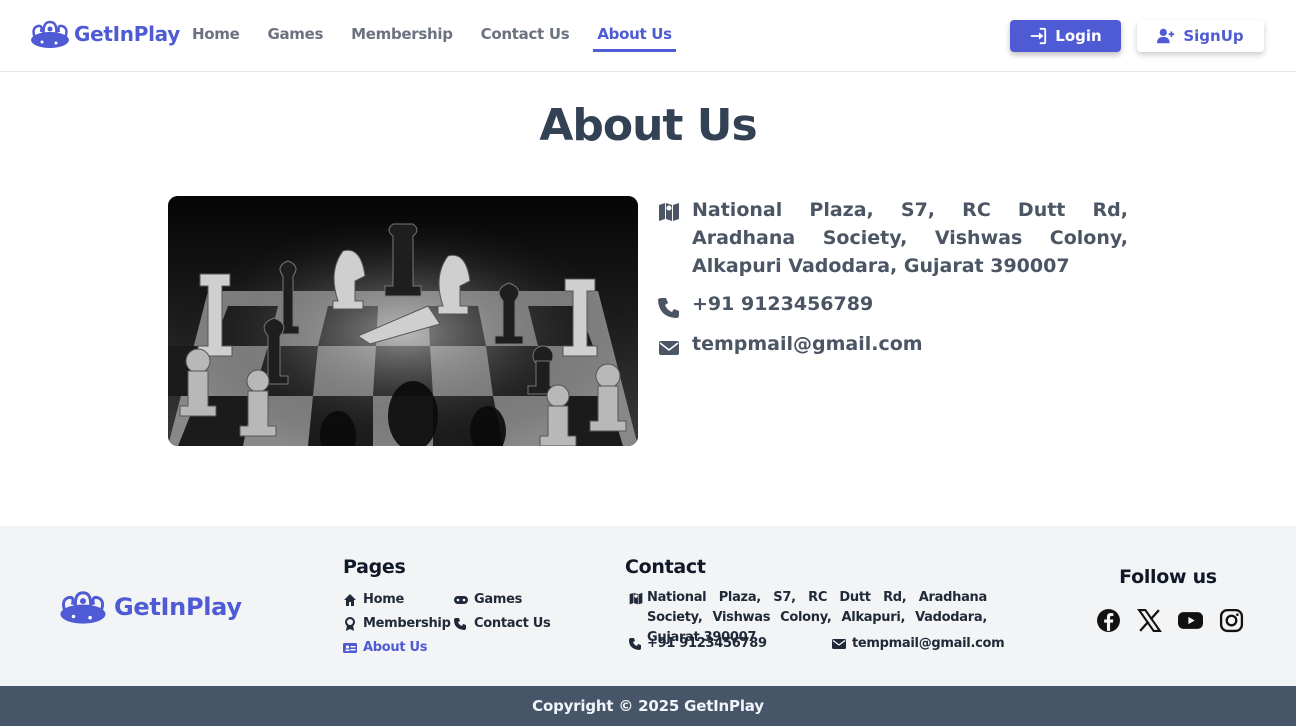 The height and width of the screenshot is (726, 1296). Describe the element at coordinates (1190, 620) in the screenshot. I see `youtube-icon` at that location.